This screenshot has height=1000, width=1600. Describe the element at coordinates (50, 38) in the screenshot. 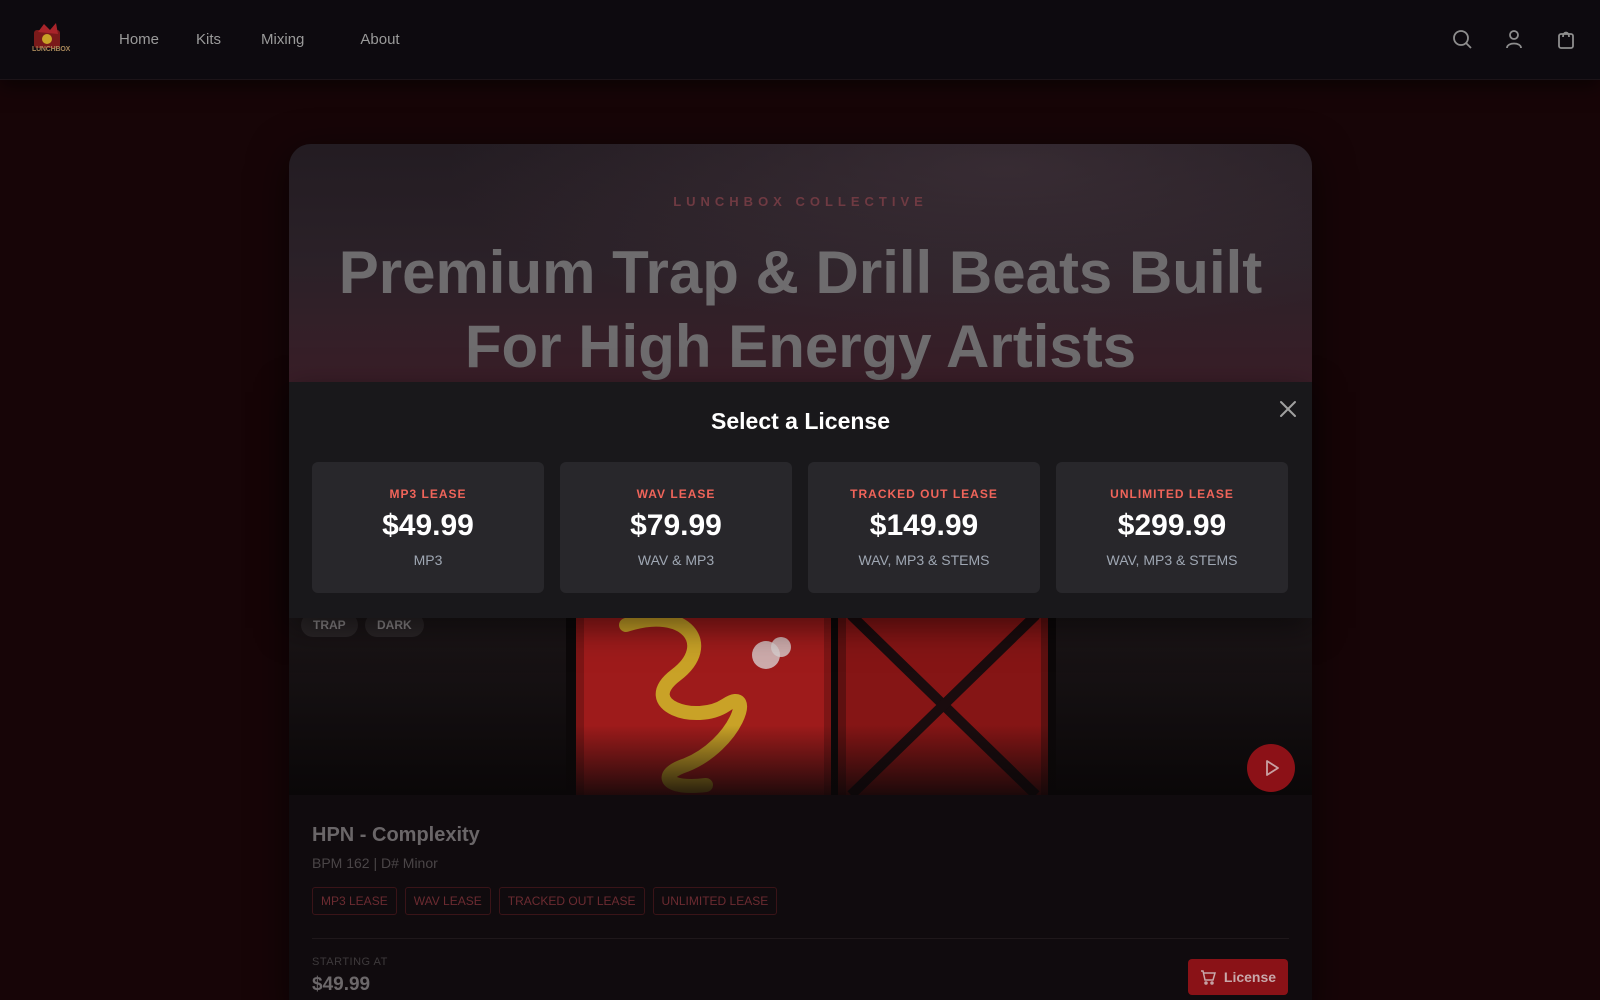

I see `logo: LUNCHBOX` at that location.